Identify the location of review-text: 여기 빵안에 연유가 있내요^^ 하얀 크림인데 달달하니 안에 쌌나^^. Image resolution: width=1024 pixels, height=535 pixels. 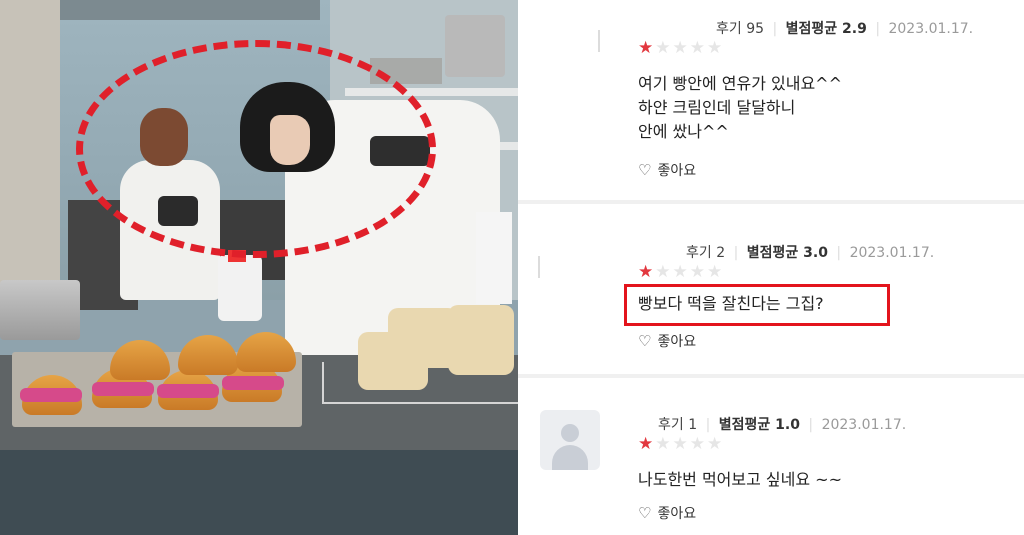
(740, 107).